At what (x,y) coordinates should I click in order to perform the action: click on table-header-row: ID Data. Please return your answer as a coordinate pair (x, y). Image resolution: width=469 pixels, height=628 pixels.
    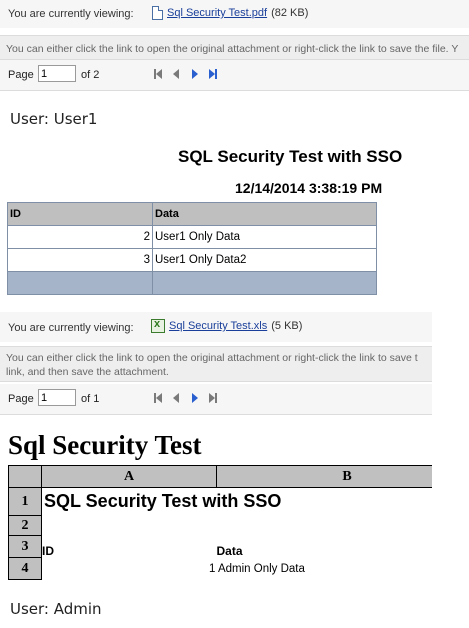
    Looking at the image, I should click on (192, 214).